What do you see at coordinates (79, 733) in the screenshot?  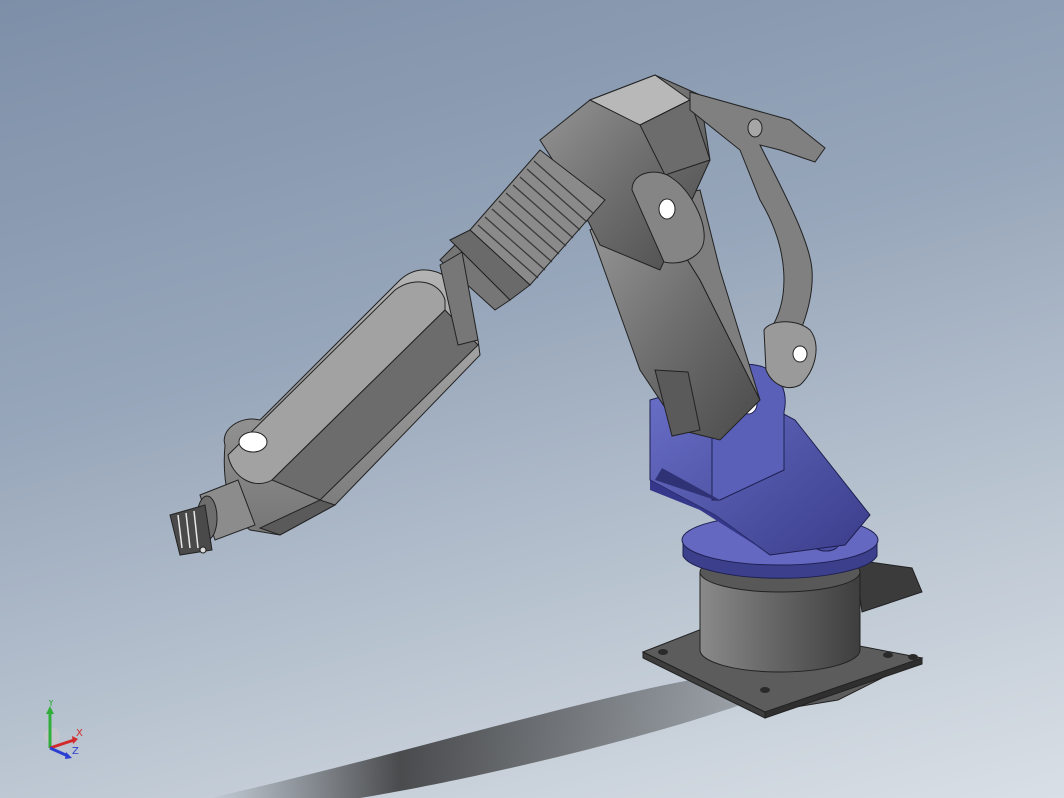 I see `x-axis-label: X` at bounding box center [79, 733].